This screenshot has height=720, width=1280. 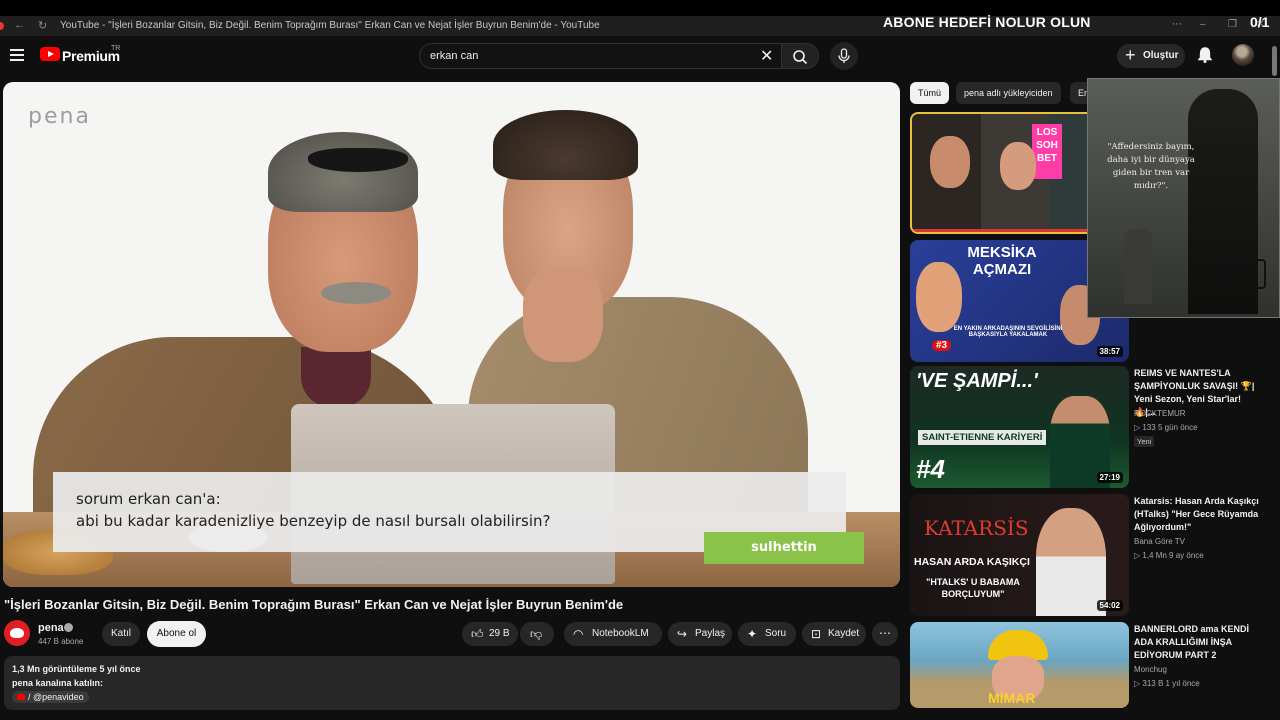 What do you see at coordinates (1109, 605) in the screenshot?
I see `video-duration: 54:02` at bounding box center [1109, 605].